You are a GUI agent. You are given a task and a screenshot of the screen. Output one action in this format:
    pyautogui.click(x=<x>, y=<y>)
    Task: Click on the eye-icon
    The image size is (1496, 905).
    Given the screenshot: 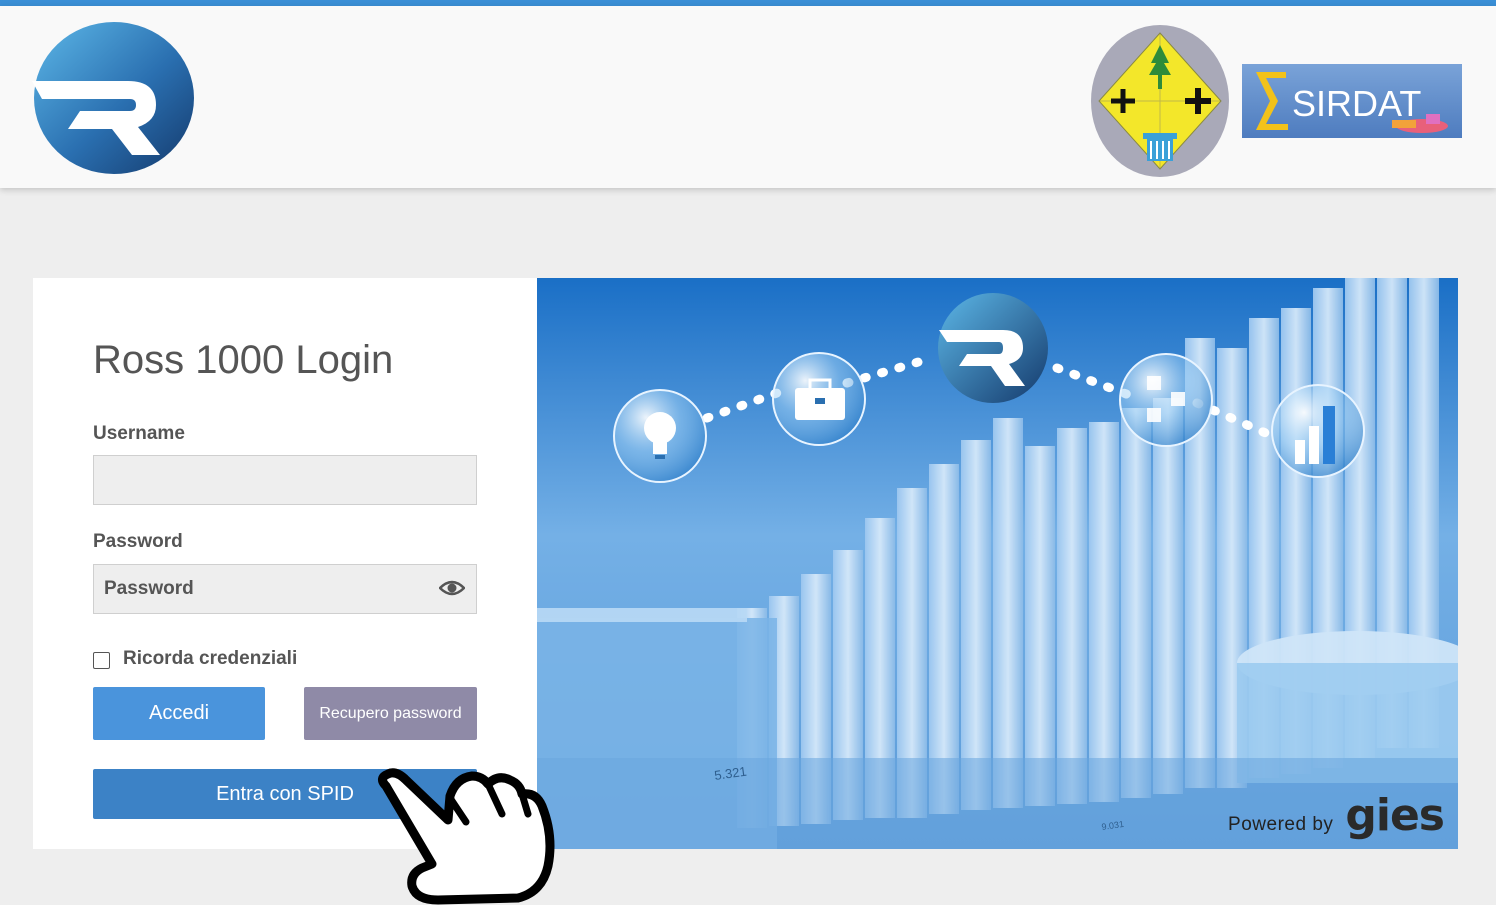 What is the action you would take?
    pyautogui.click(x=452, y=588)
    